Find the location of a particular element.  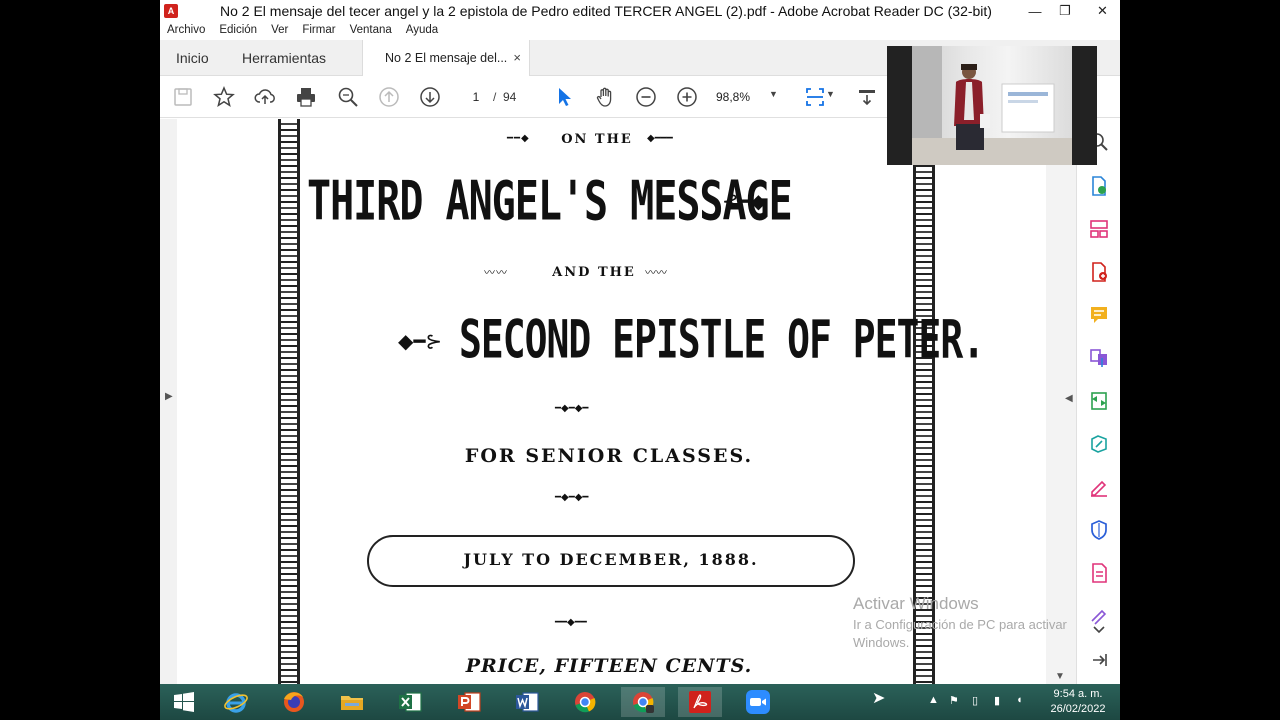

system-clock: 9:54 a. m. 26/02/2022 is located at coordinates (1078, 702).